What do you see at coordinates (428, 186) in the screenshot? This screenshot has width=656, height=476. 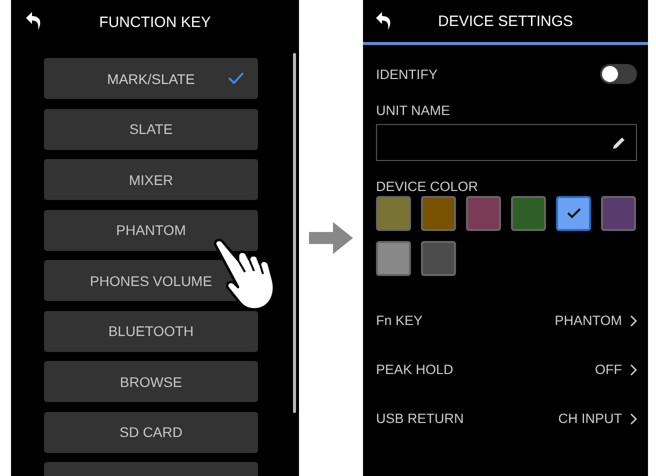 I see `device-color-label: DEVICE COLOR` at bounding box center [428, 186].